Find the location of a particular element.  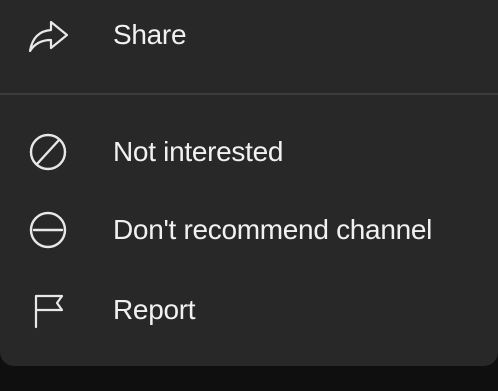

share-label: Share is located at coordinates (150, 34).